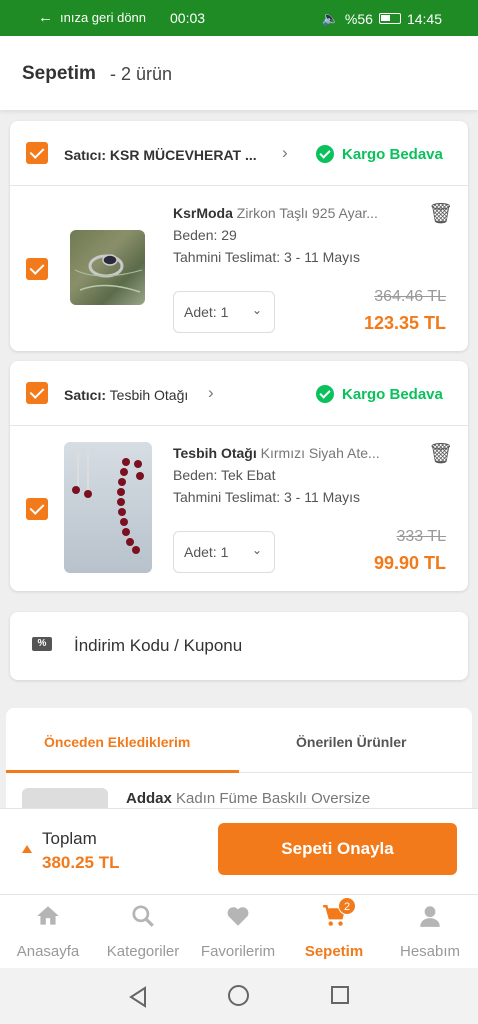  Describe the element at coordinates (122, 771) in the screenshot. I see `active-tab-indicator` at that location.